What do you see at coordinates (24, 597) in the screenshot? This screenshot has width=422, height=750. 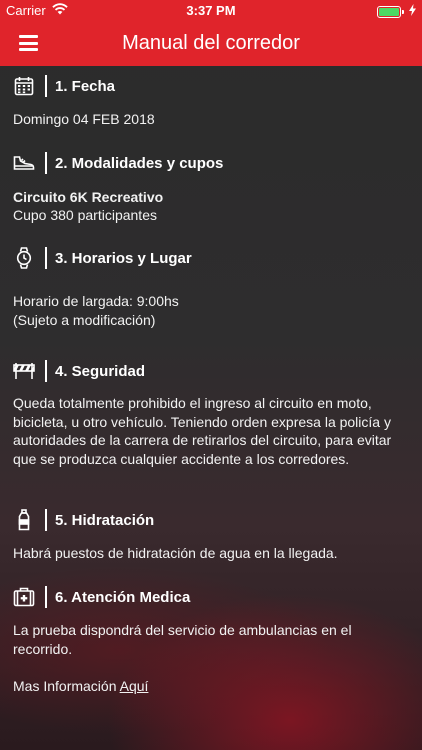 I see `first-aid-kit-icon` at bounding box center [24, 597].